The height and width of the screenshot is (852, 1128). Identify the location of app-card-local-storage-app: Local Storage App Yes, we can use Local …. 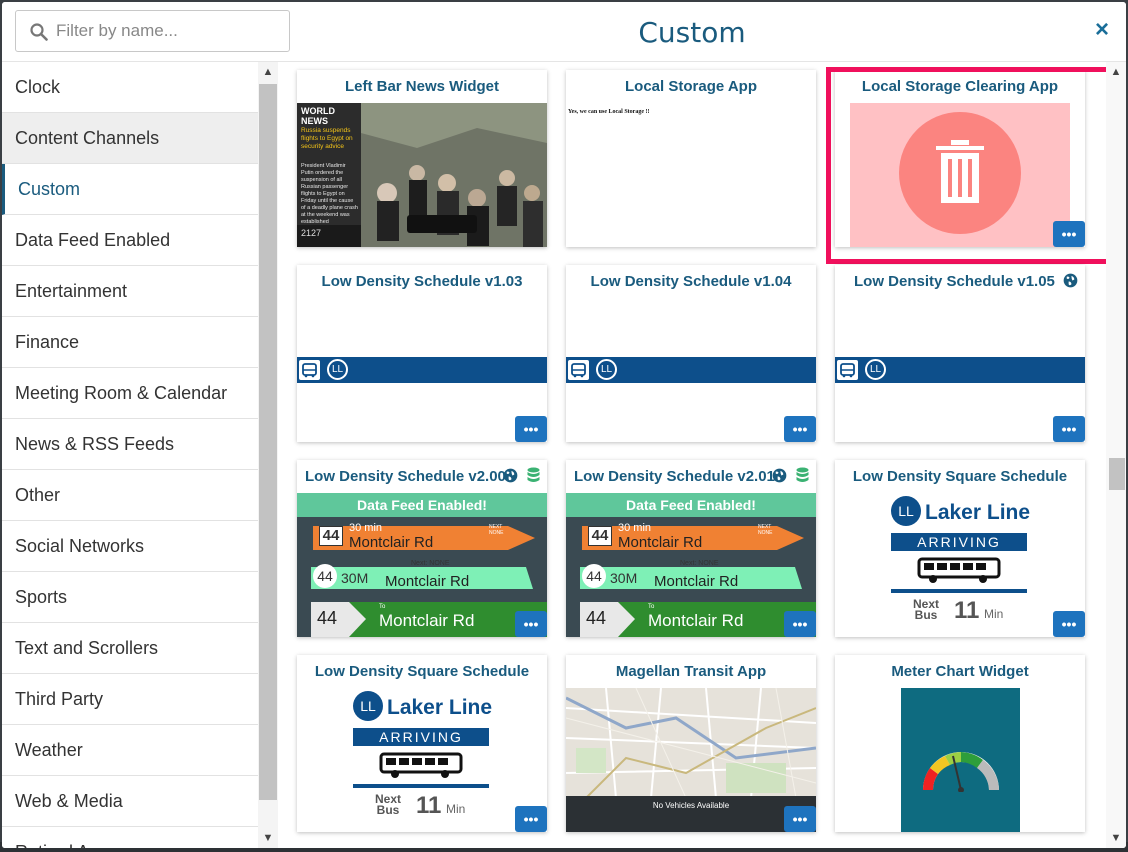
(691, 158).